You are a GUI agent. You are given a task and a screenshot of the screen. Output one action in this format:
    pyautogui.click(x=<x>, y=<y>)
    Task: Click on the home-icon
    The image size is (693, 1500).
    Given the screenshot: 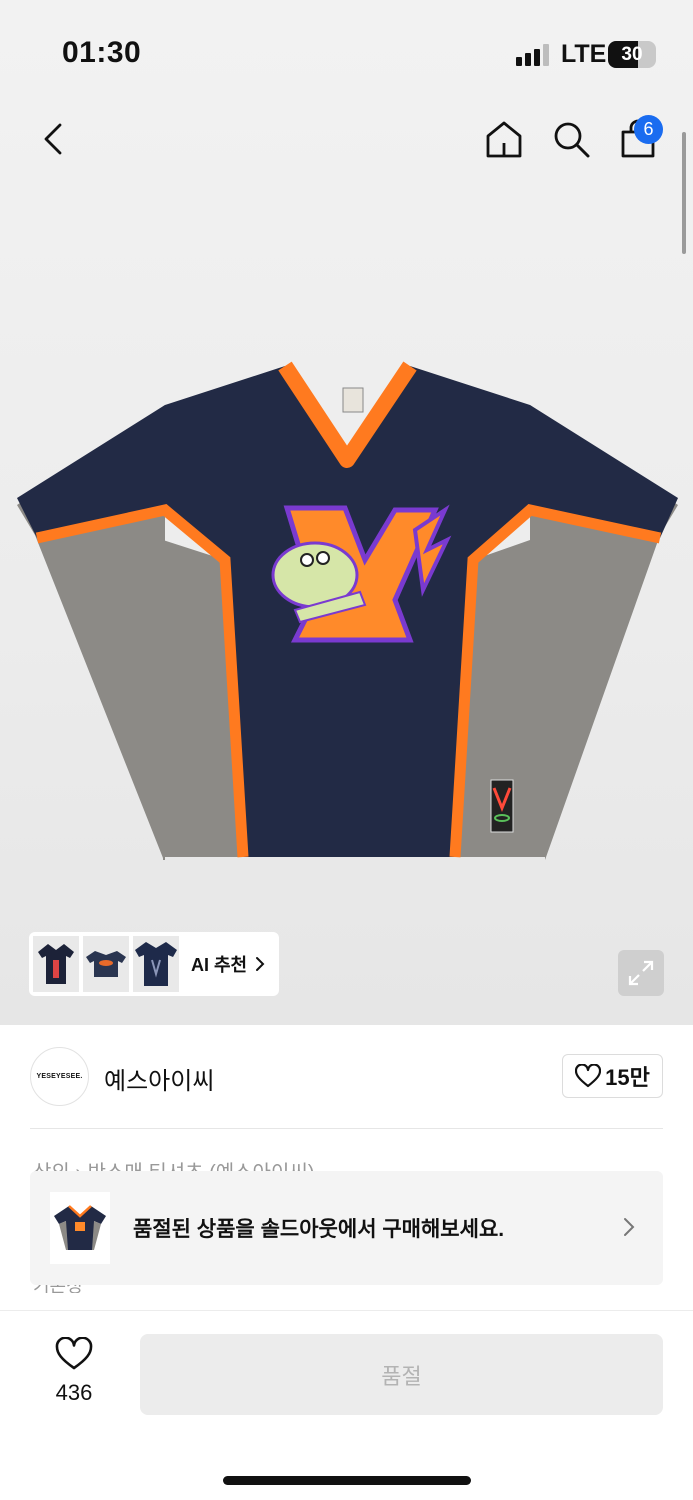 What is the action you would take?
    pyautogui.click(x=504, y=139)
    